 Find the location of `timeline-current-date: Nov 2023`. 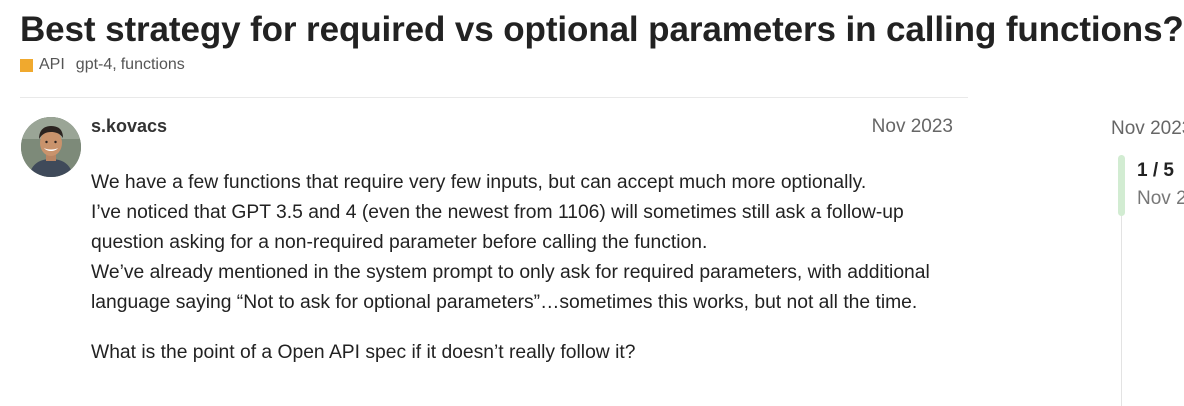

timeline-current-date: Nov 2023 is located at coordinates (1160, 198).